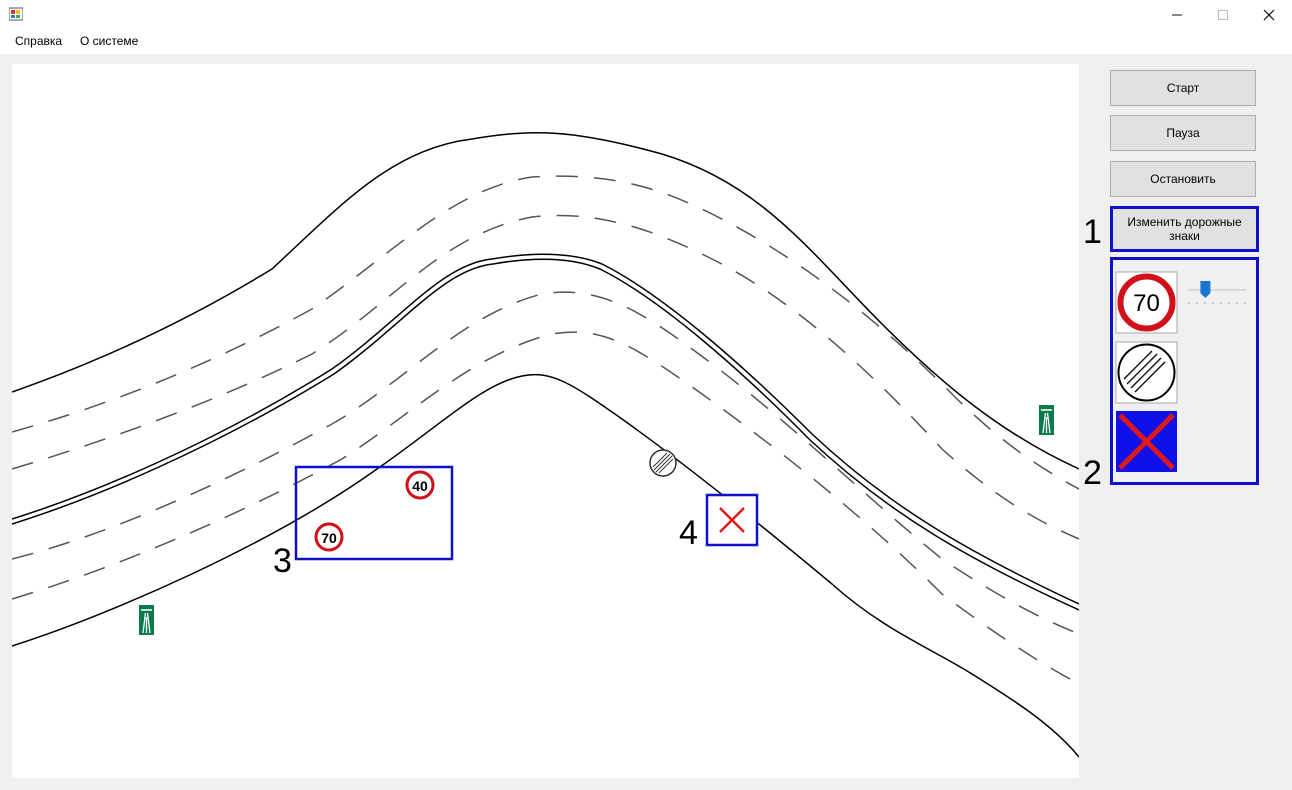  What do you see at coordinates (16, 14) in the screenshot?
I see `app-icon` at bounding box center [16, 14].